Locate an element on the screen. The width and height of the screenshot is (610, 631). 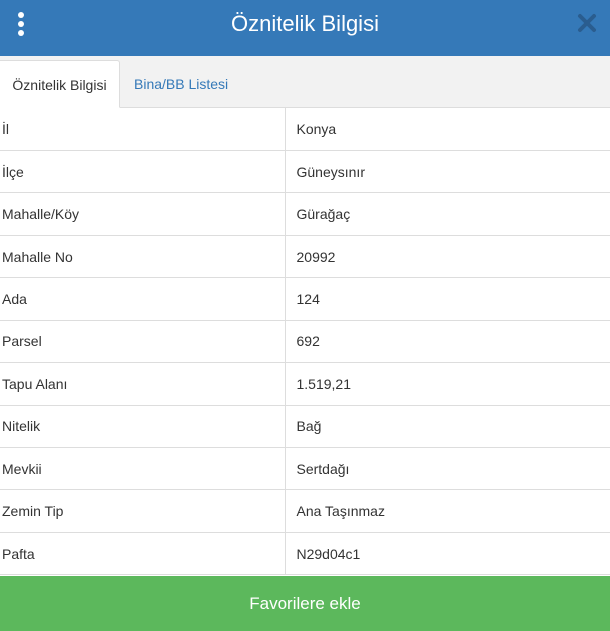
table-row: Tapu Alanı 1.519,21 is located at coordinates (305, 384).